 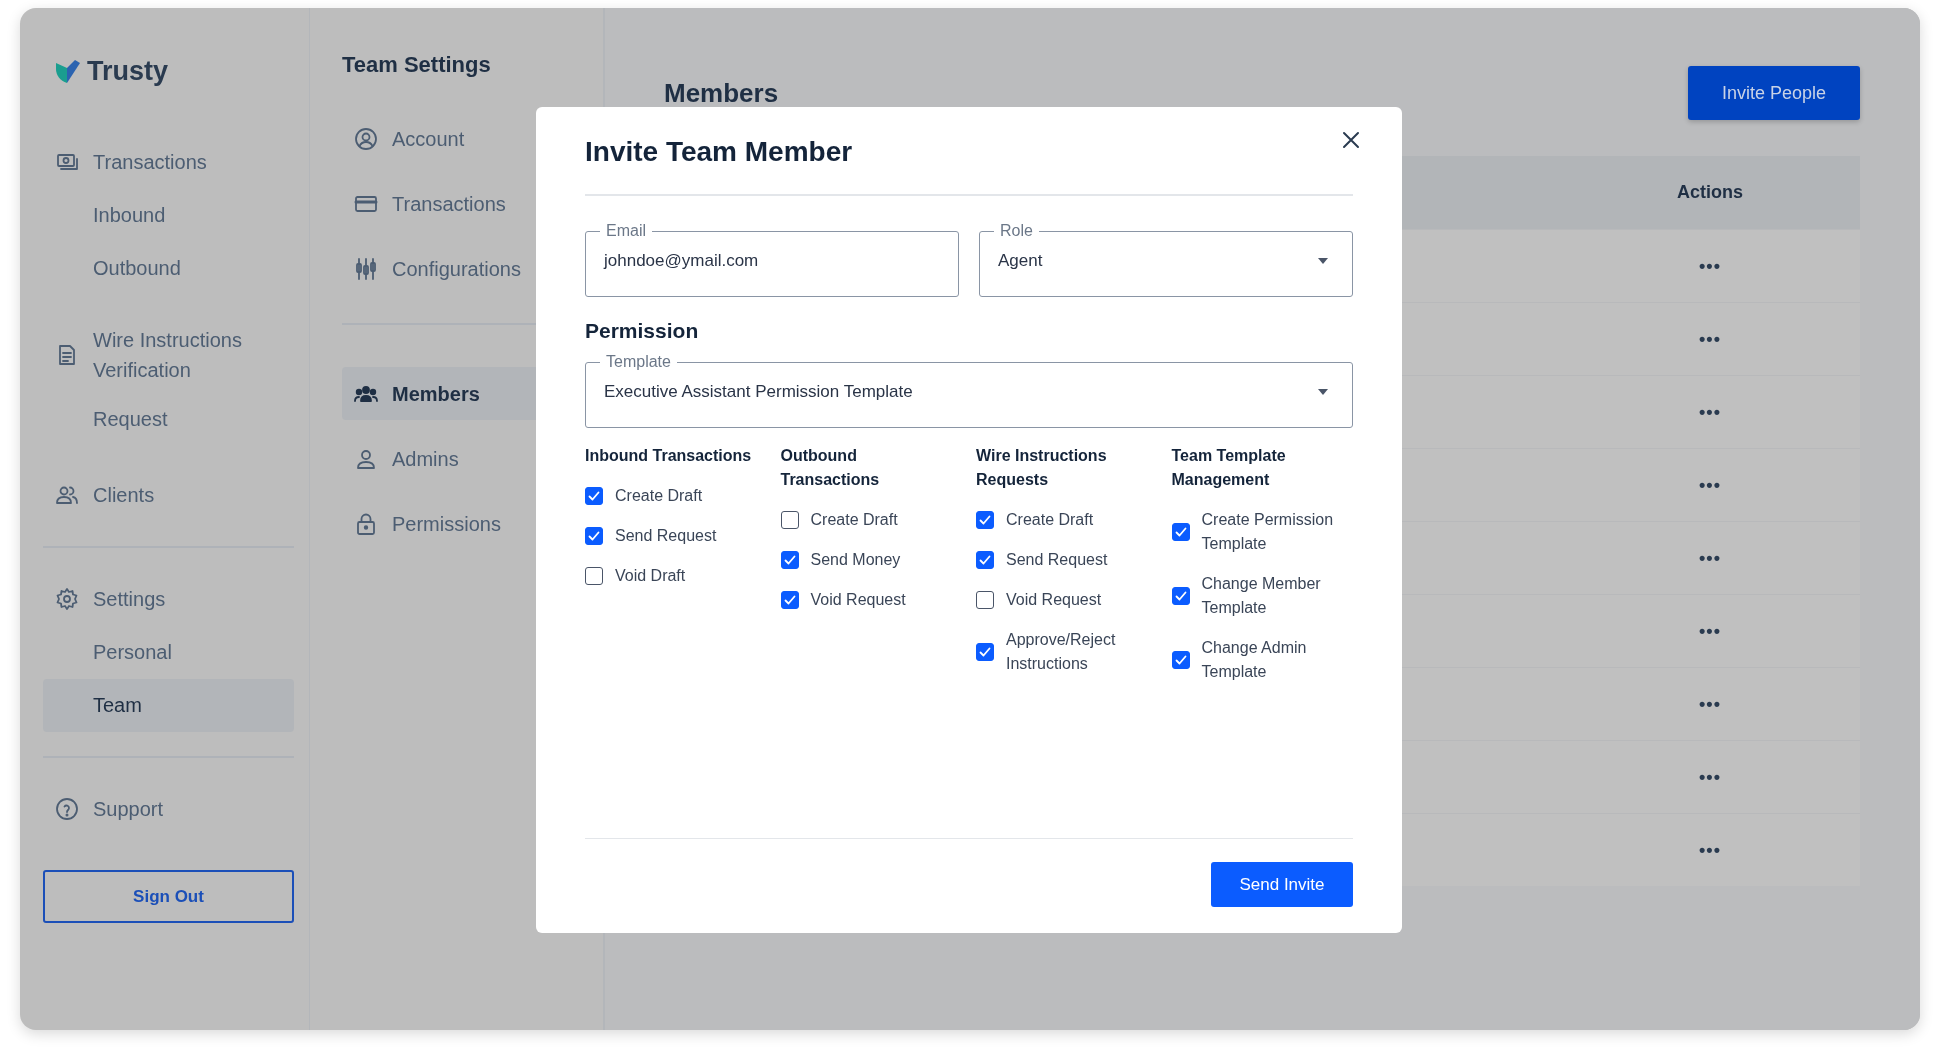 I want to click on group-title: Outbound Transactions, so click(x=830, y=468).